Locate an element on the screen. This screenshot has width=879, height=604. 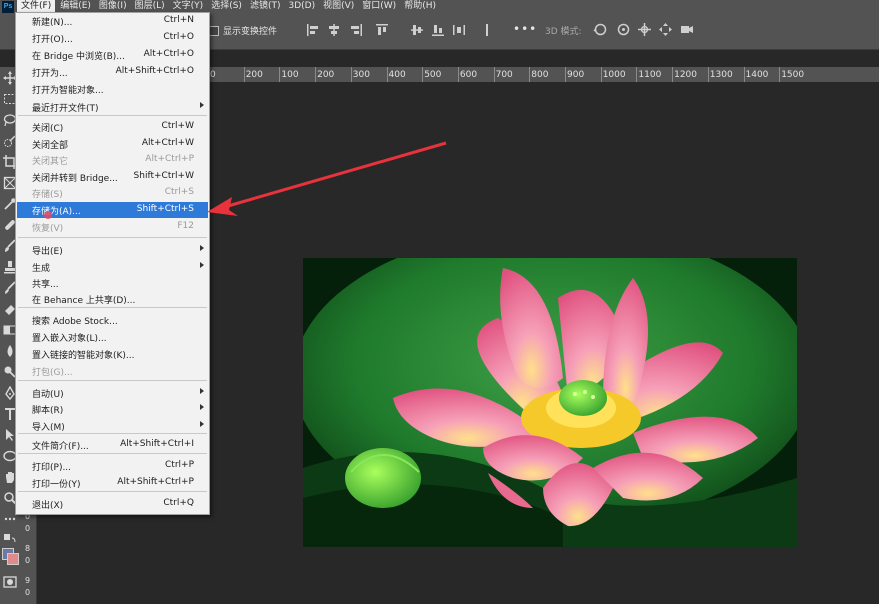
menu-item-label: 导入(M) is located at coordinates (48, 428).